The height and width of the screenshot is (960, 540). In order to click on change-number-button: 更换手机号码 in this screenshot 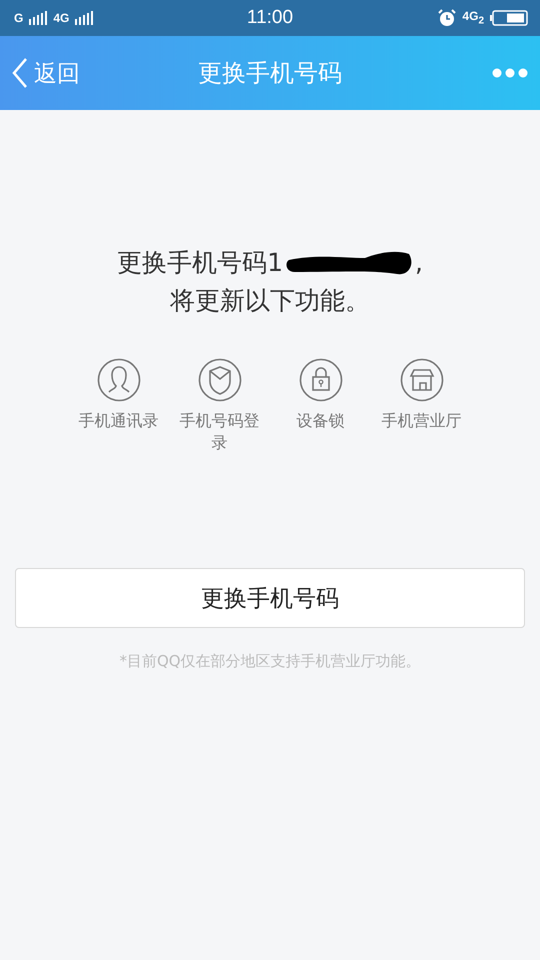, I will do `click(270, 598)`.